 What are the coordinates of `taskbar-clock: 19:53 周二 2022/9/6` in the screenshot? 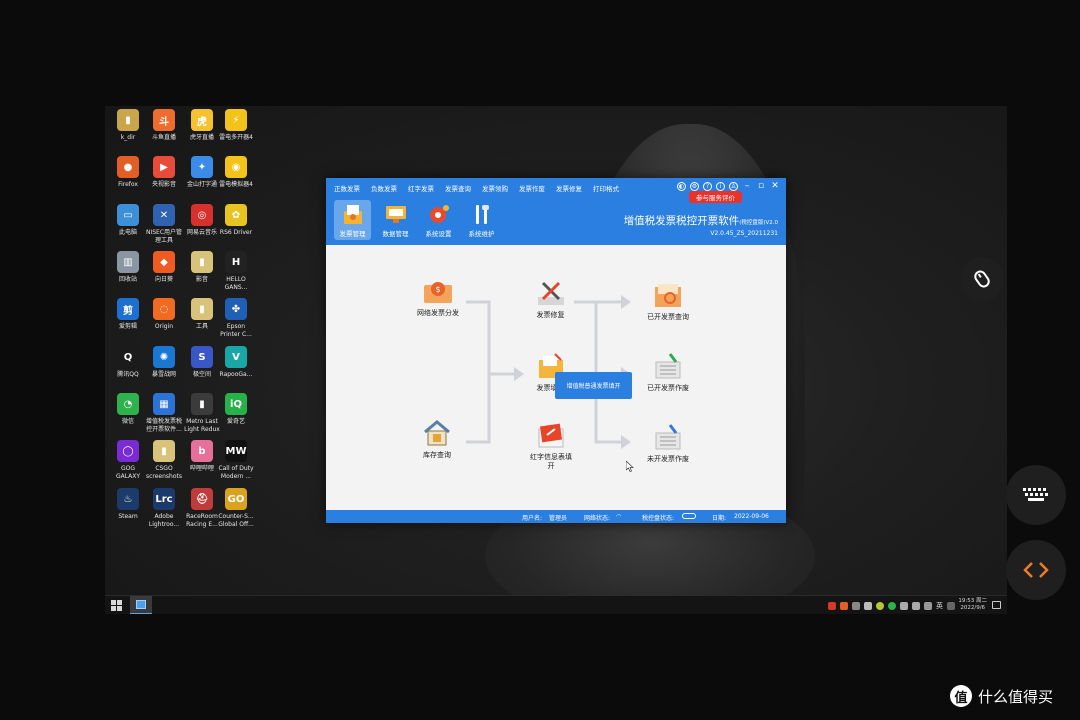 It's located at (972, 605).